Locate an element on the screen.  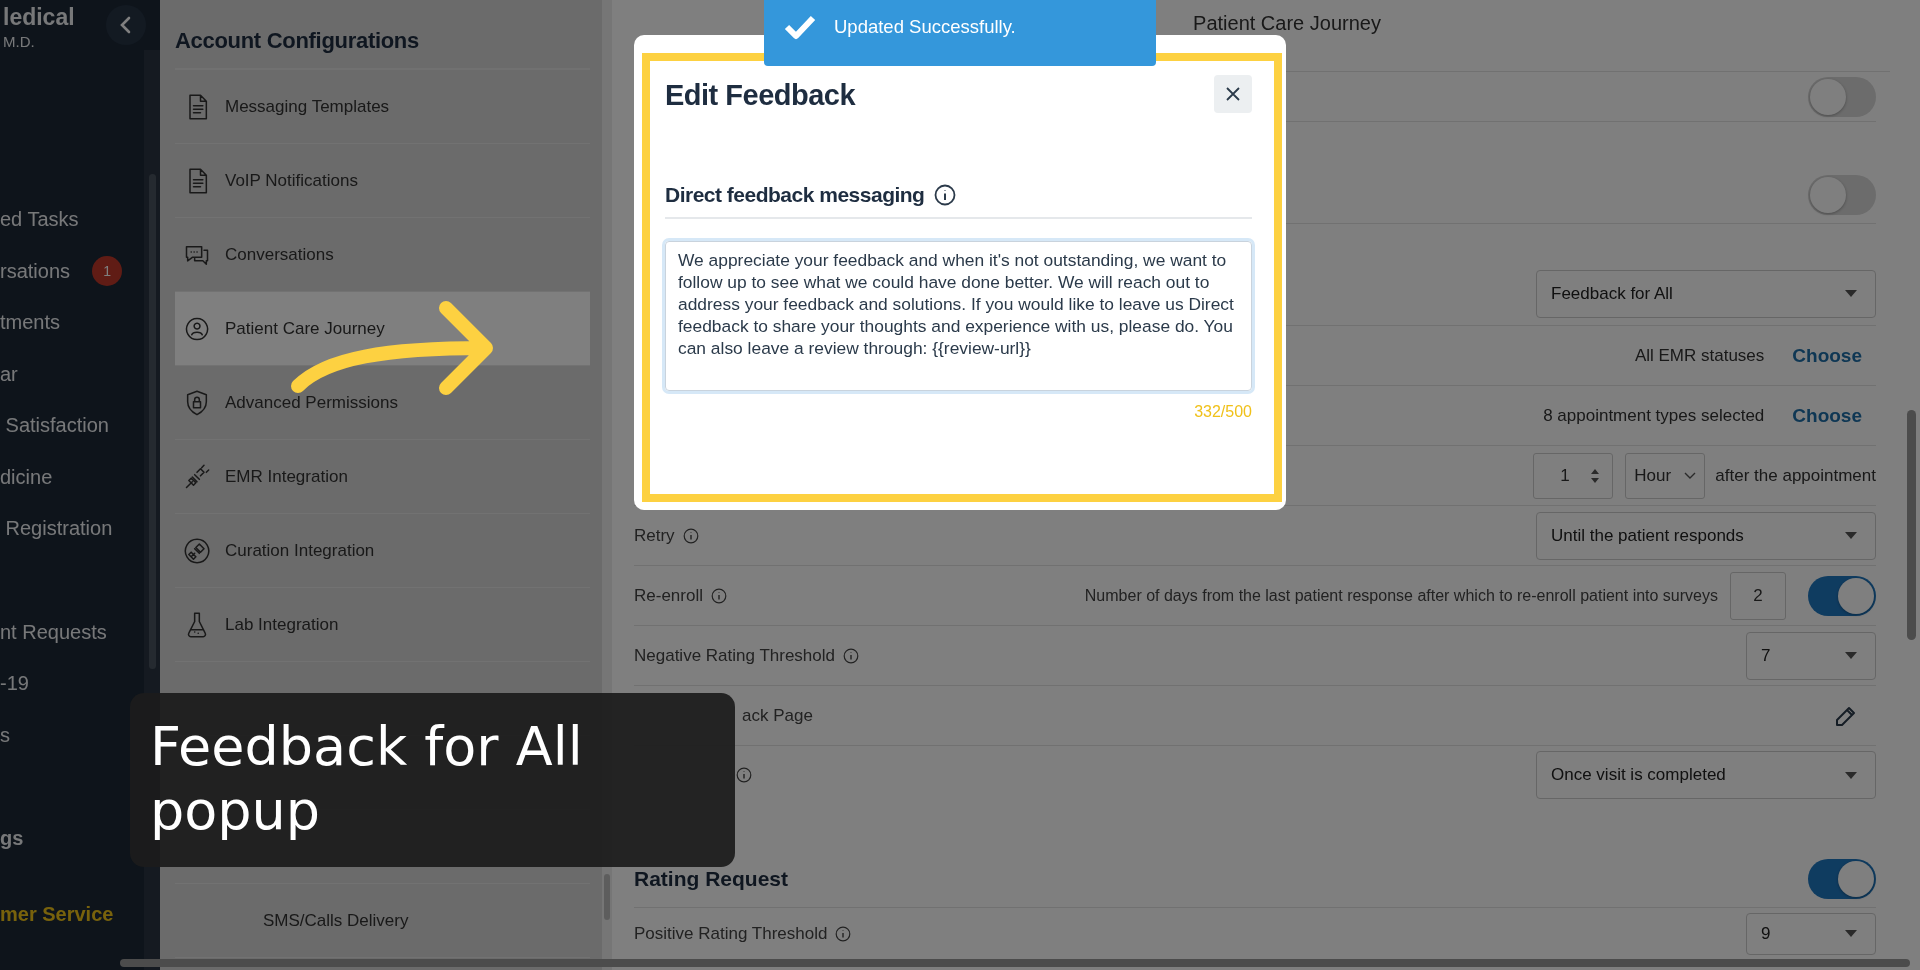
dropdown: Feedback for All is located at coordinates (1706, 293).